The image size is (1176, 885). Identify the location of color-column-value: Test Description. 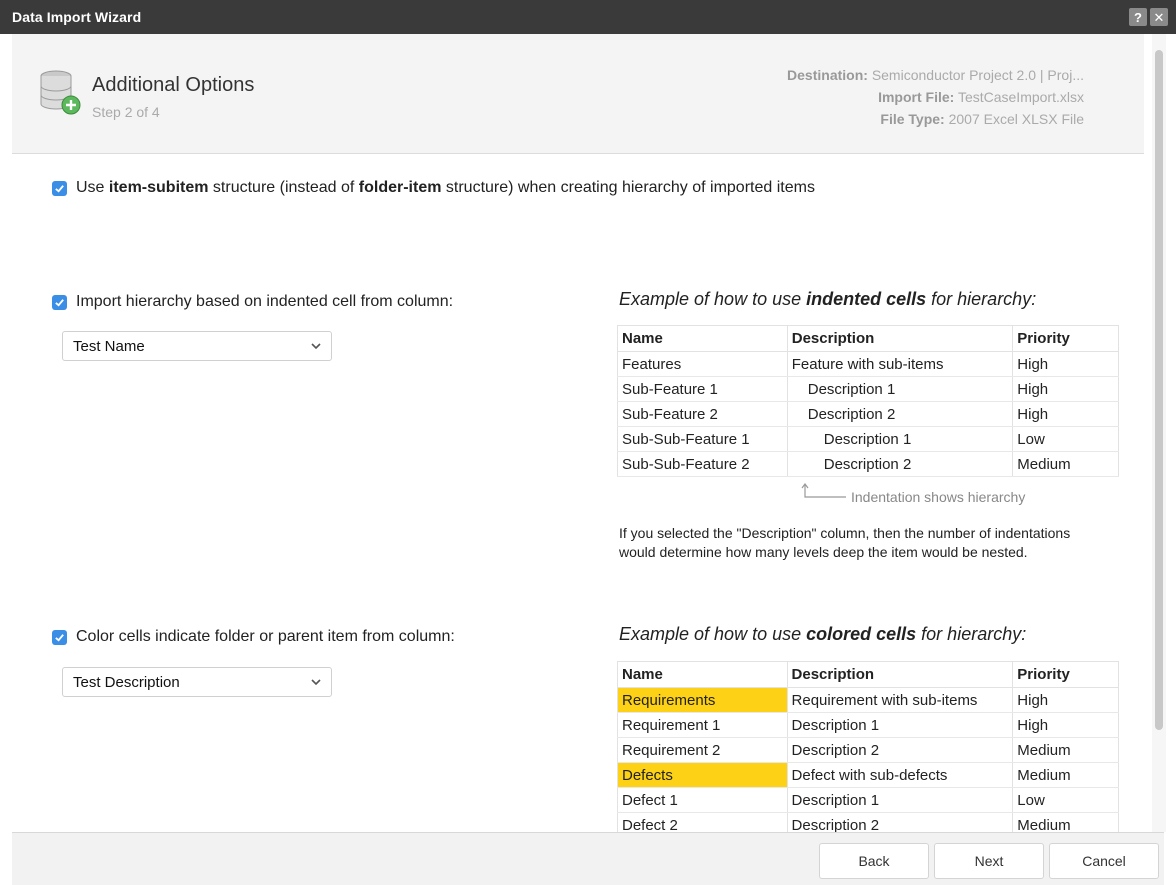
(126, 682).